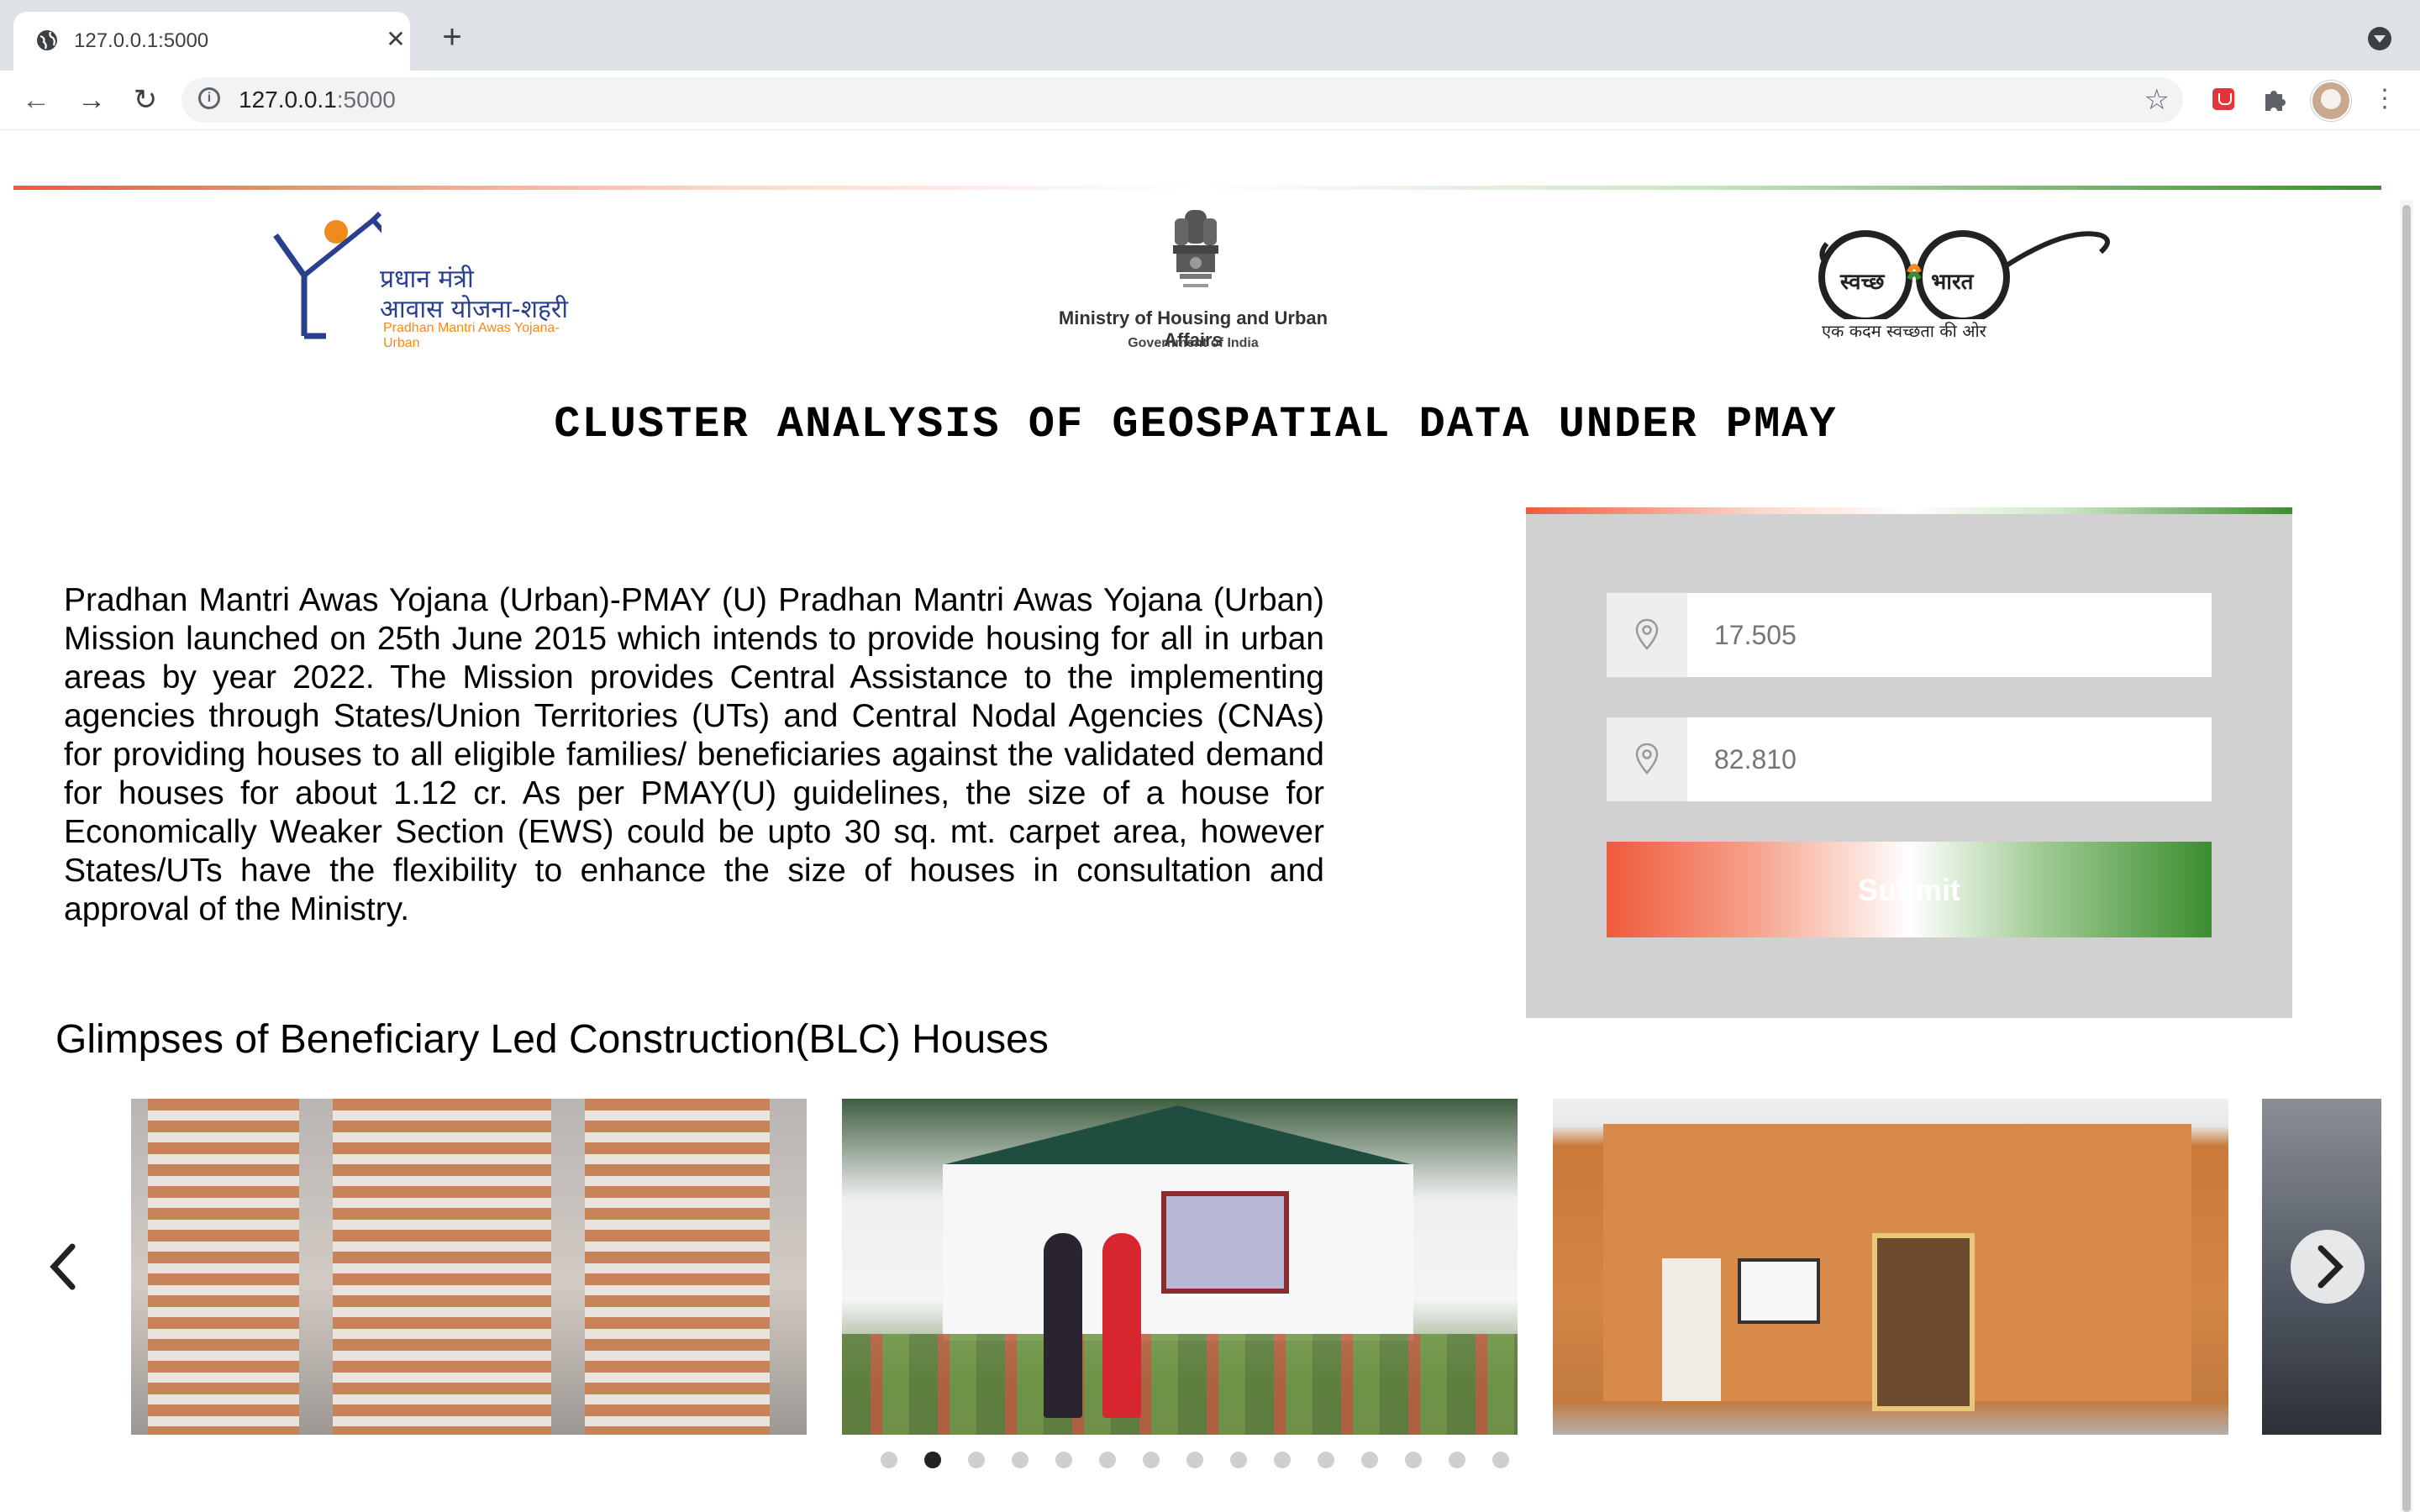 This screenshot has width=2420, height=1512. I want to click on browser-tab: 127.0.0.1:5000 ✕, so click(211, 41).